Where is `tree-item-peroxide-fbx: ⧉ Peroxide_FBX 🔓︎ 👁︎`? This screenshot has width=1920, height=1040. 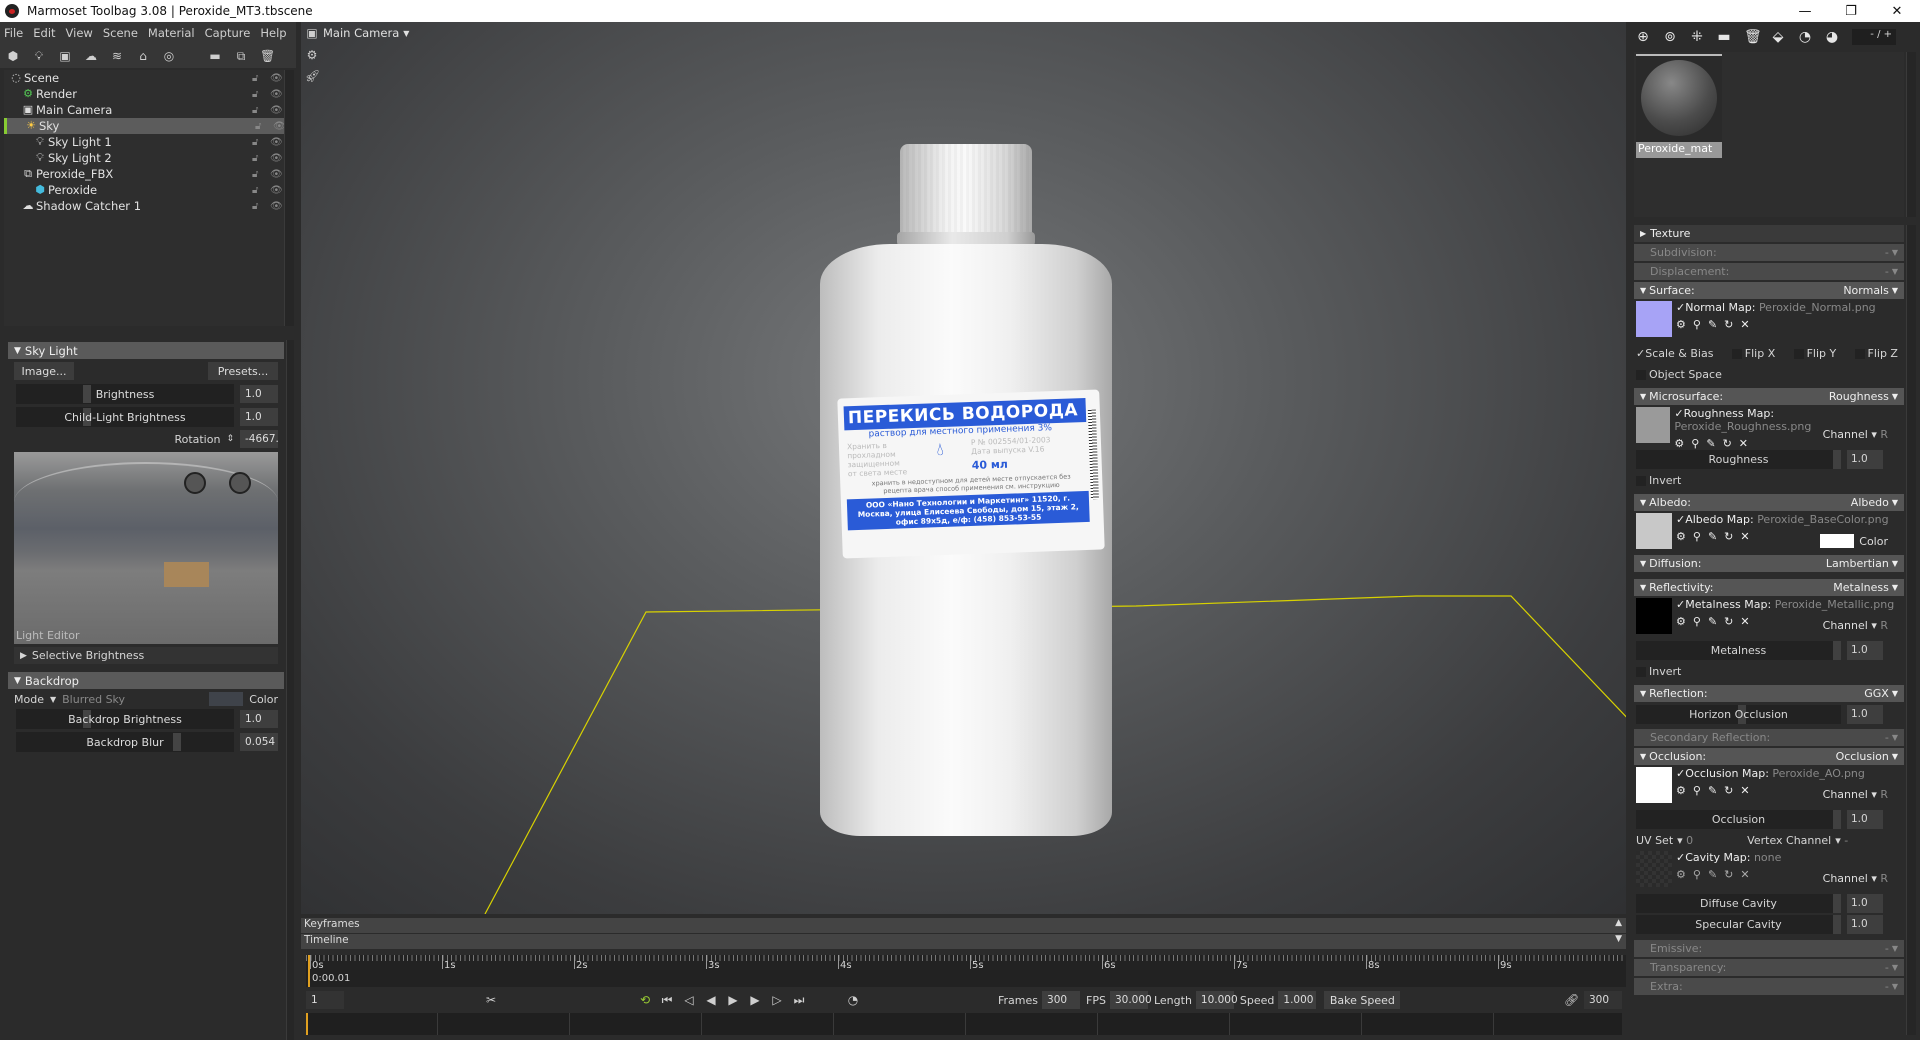
tree-item-peroxide-fbx: ⧉ Peroxide_FBX 🔓︎ 👁︎ is located at coordinates (144, 174).